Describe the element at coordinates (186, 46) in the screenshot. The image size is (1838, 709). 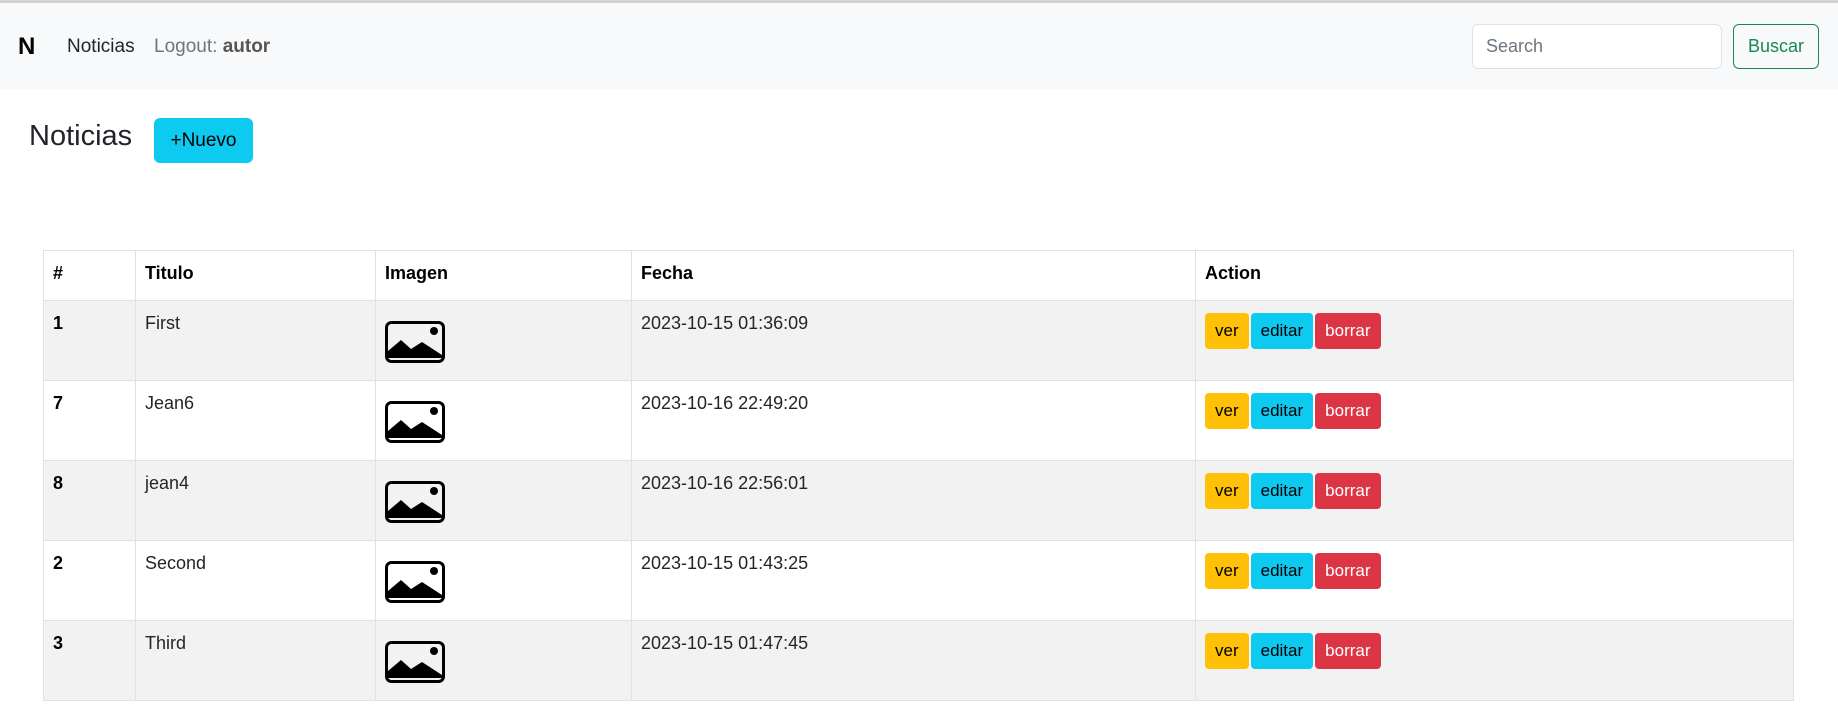
I see `logout-label: Logout:` at that location.